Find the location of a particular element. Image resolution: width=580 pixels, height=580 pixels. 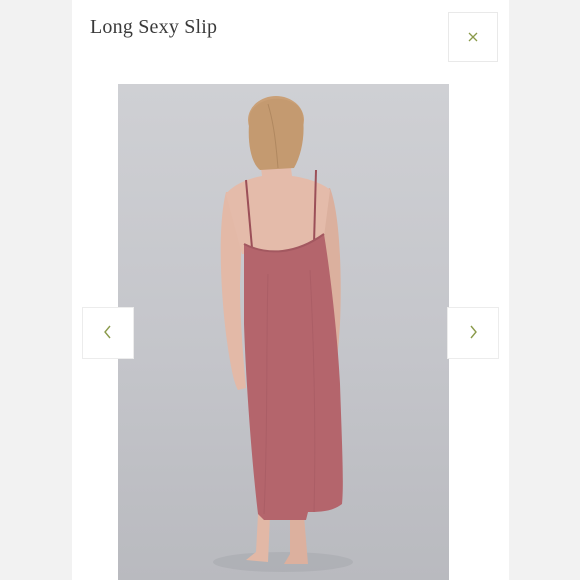

close-icon is located at coordinates (473, 37).